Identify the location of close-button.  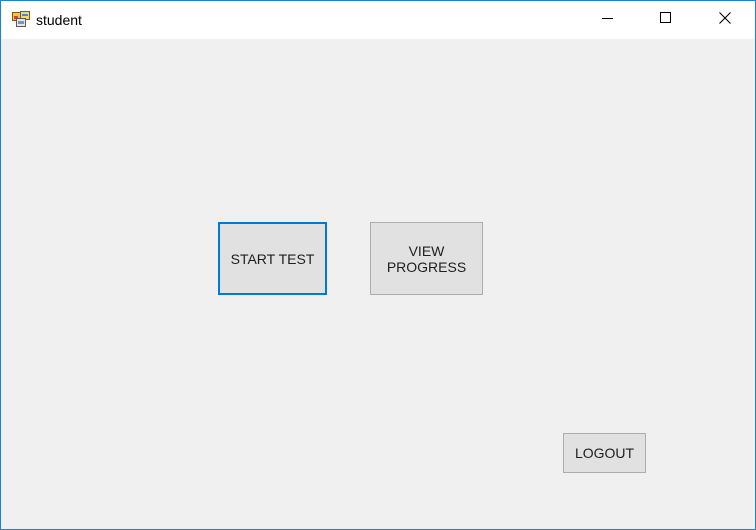
(725, 20).